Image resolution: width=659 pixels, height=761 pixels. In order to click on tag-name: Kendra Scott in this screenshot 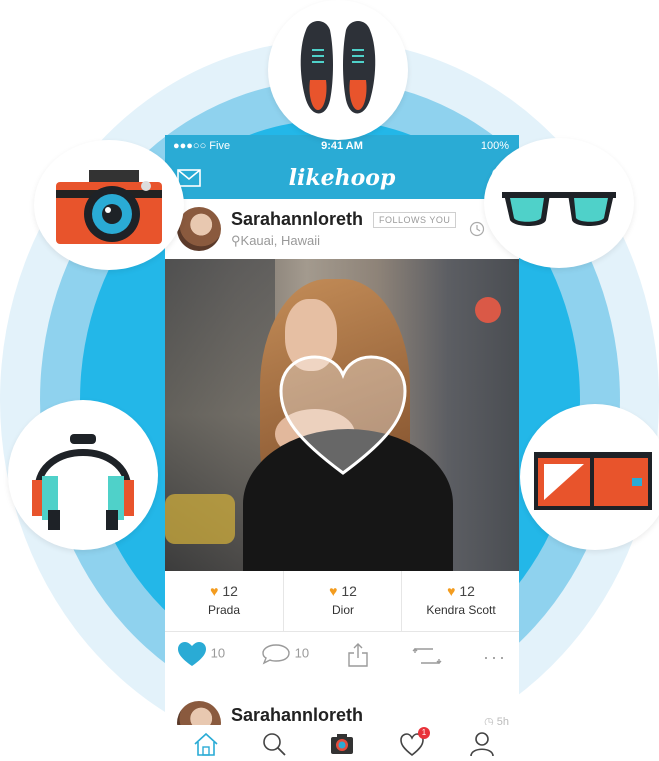, I will do `click(461, 610)`.